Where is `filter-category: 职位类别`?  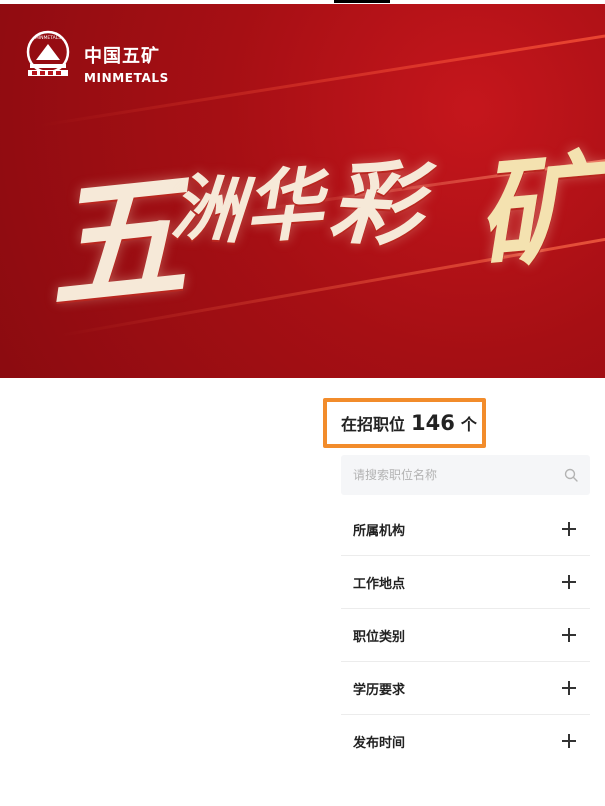
filter-category: 职位类别 is located at coordinates (465, 635).